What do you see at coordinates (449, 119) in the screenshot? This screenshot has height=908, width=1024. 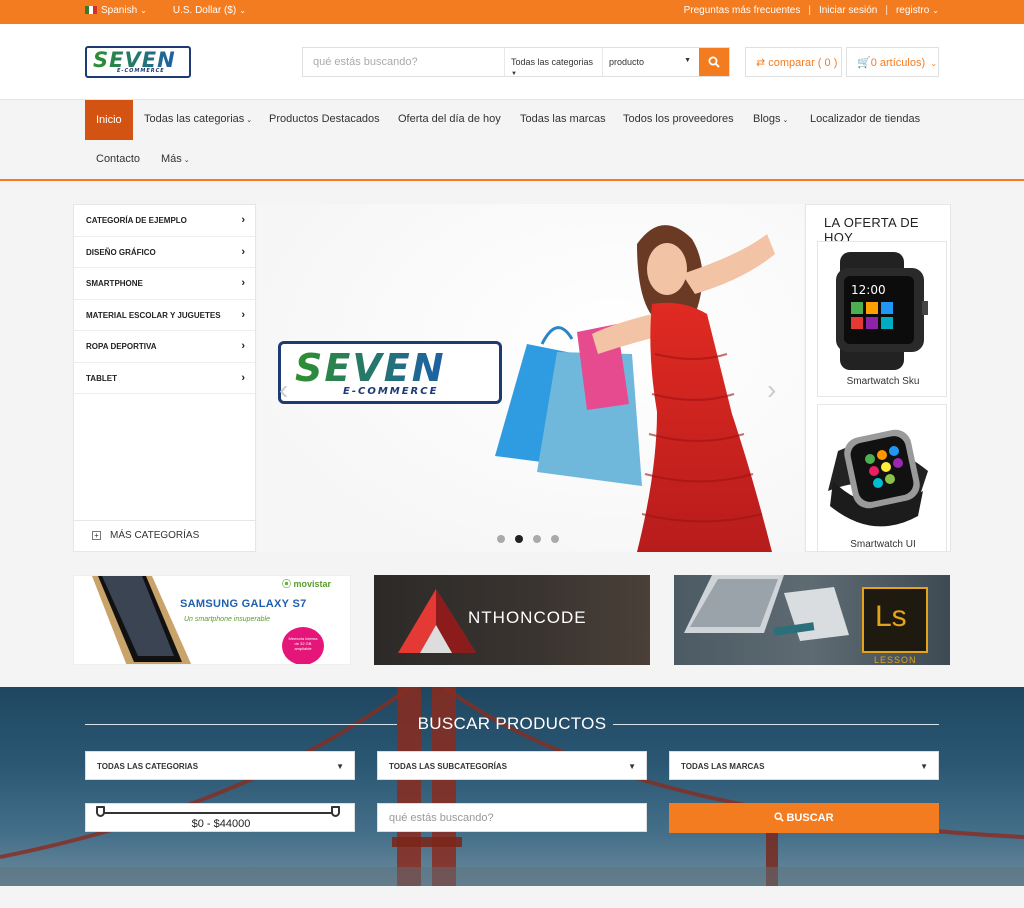 I see `nav-item-oferta: Oferta del día de hoy` at bounding box center [449, 119].